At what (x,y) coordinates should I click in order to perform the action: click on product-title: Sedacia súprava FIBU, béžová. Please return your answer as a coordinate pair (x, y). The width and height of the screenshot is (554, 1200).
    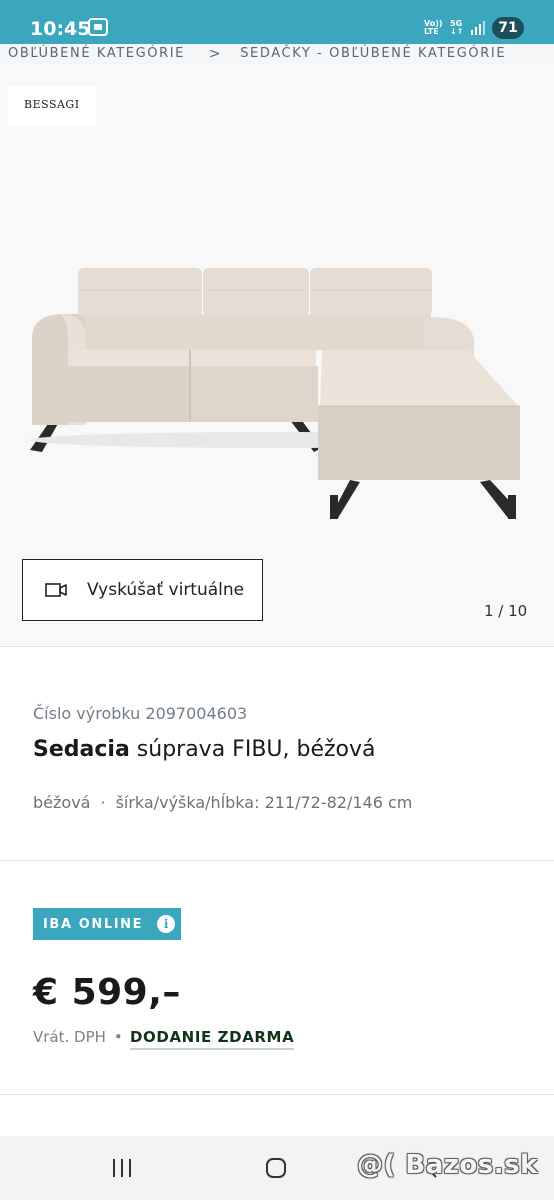
    Looking at the image, I should click on (204, 749).